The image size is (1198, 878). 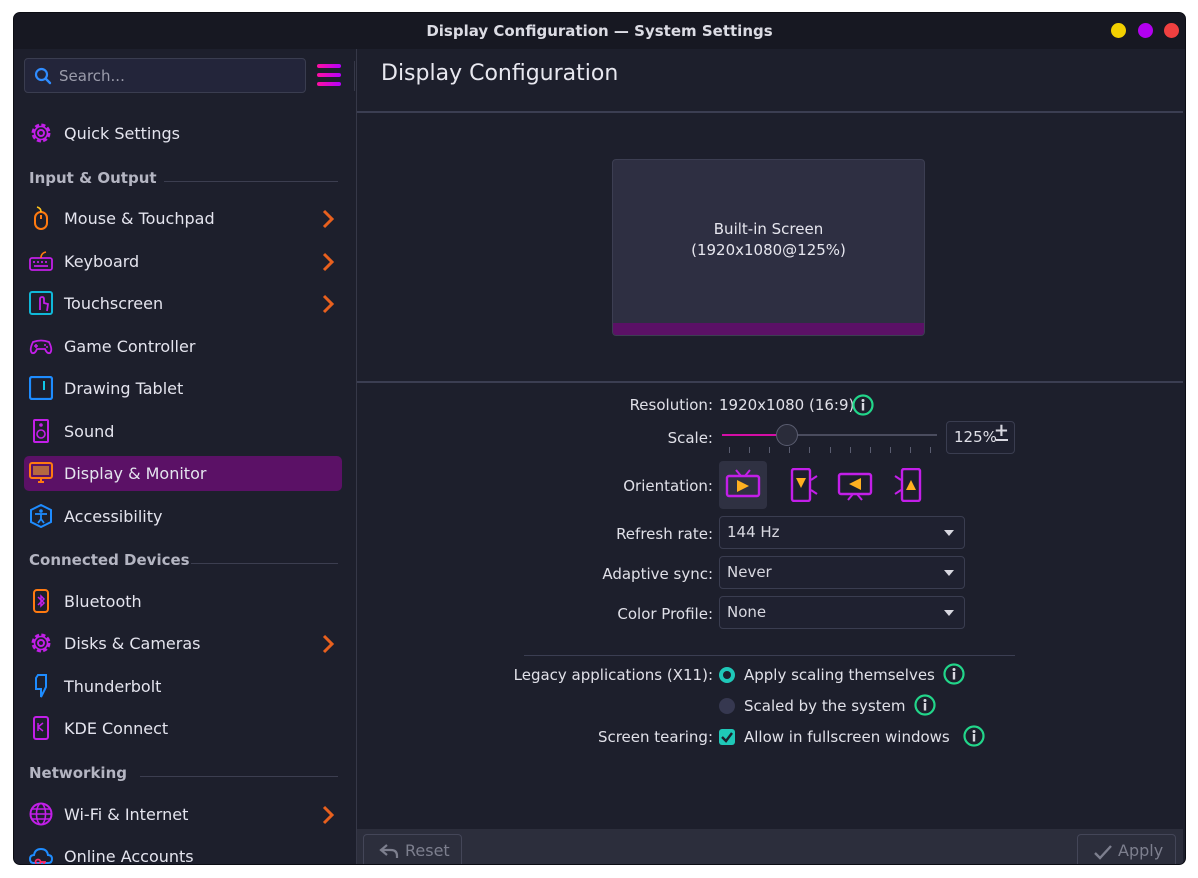 What do you see at coordinates (500, 73) in the screenshot?
I see `page-title: Display Configuration` at bounding box center [500, 73].